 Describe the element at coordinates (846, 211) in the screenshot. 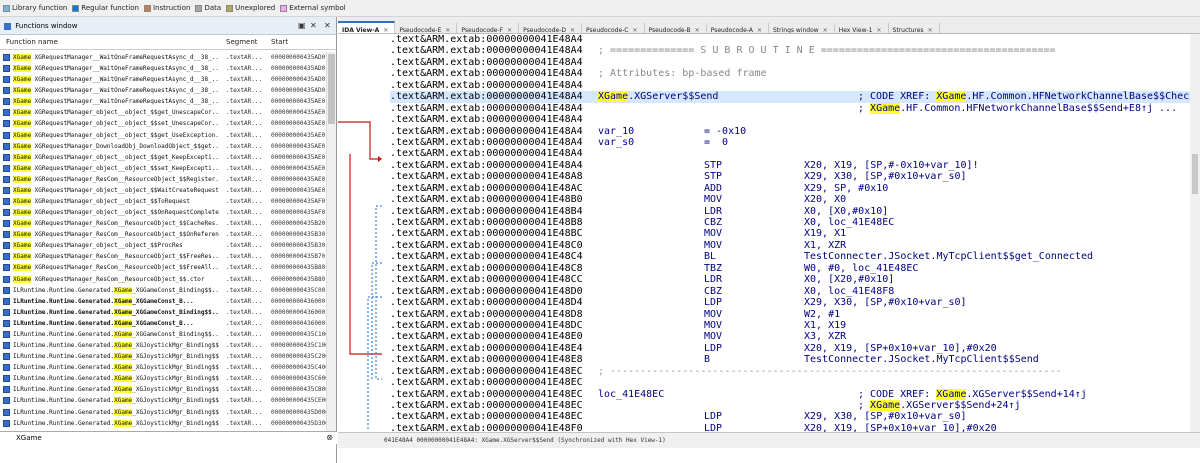

I see `operands: X0, [X0,#0x10]` at that location.